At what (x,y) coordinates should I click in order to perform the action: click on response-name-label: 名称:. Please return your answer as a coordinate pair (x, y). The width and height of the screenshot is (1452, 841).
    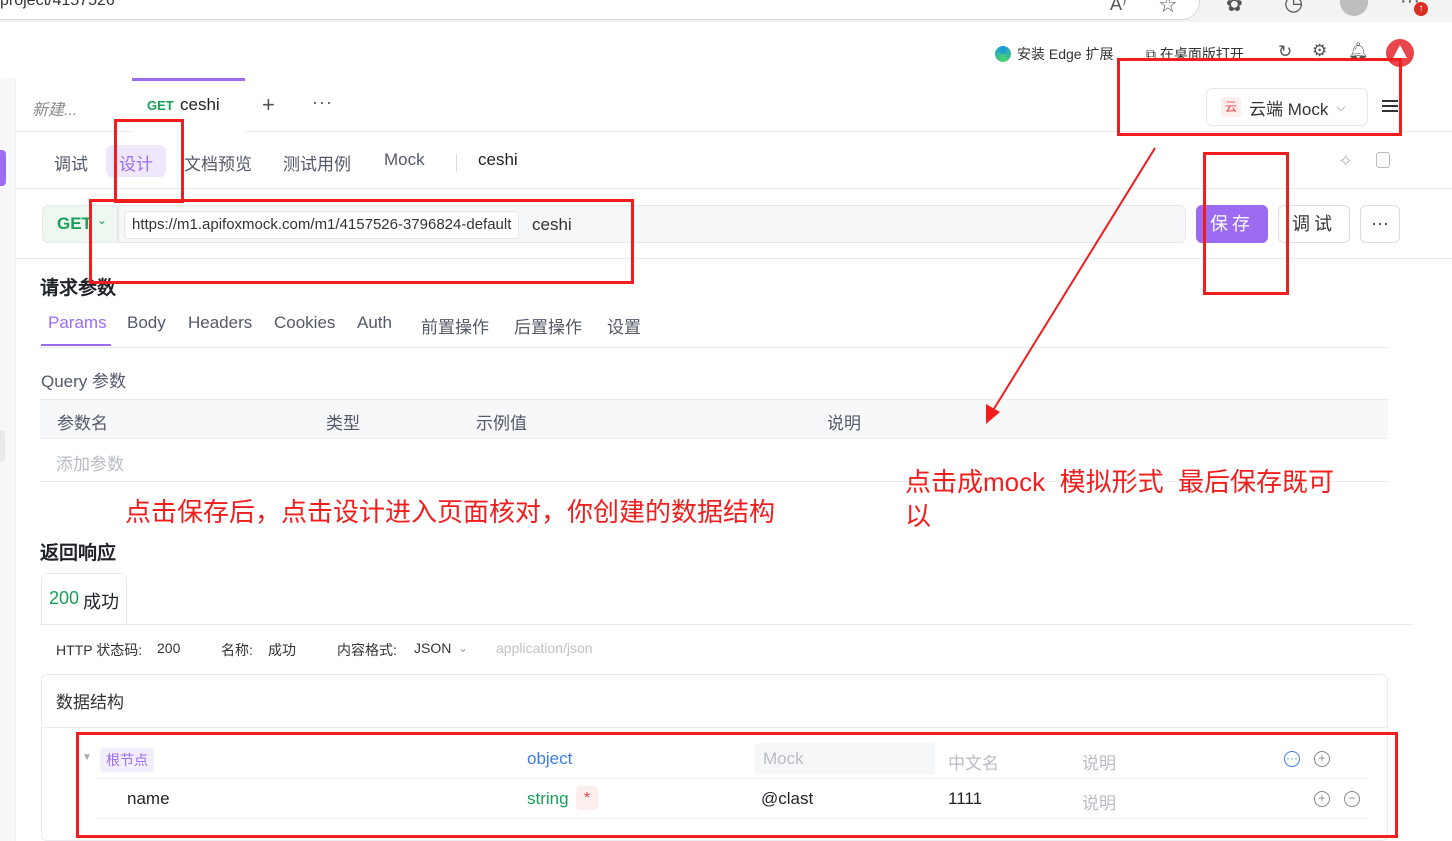
    Looking at the image, I should click on (237, 650).